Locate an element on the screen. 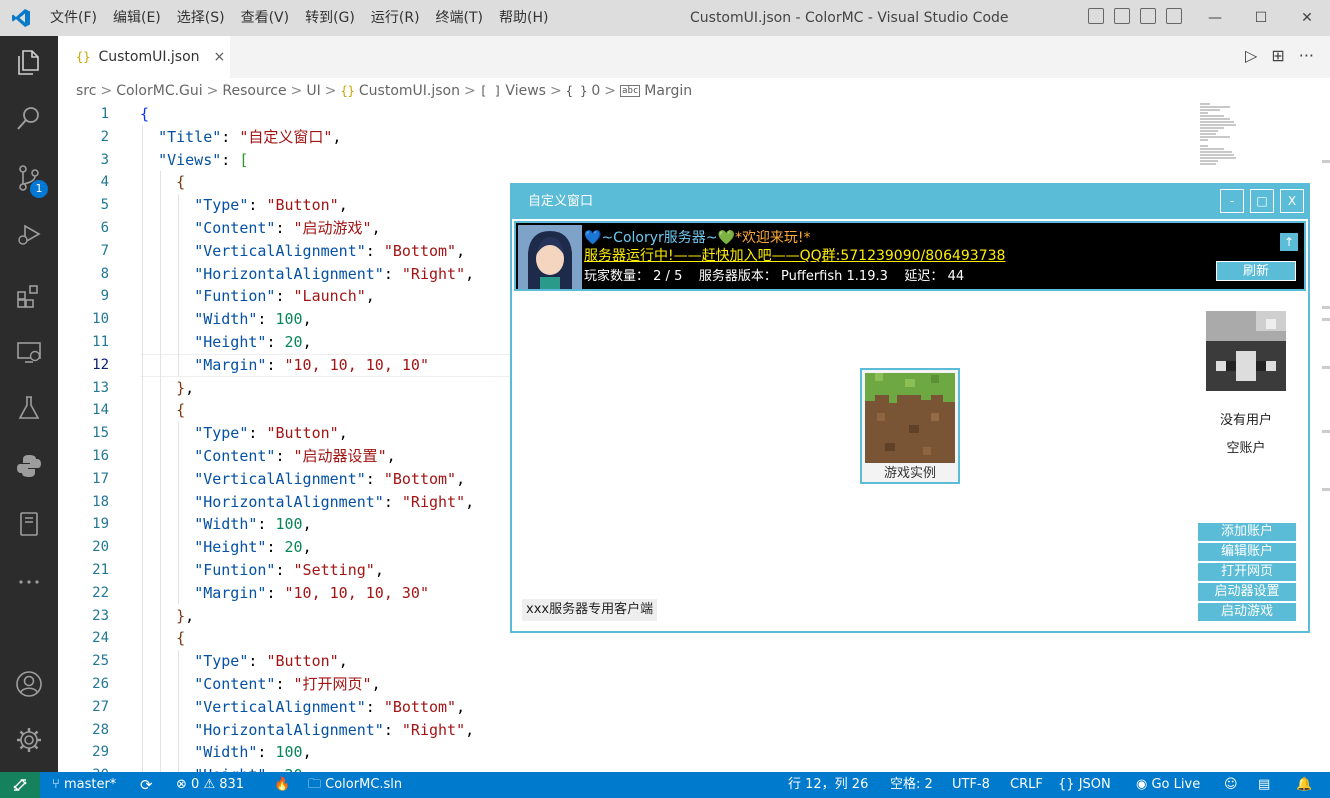  line-number: 2 is located at coordinates (104, 136).